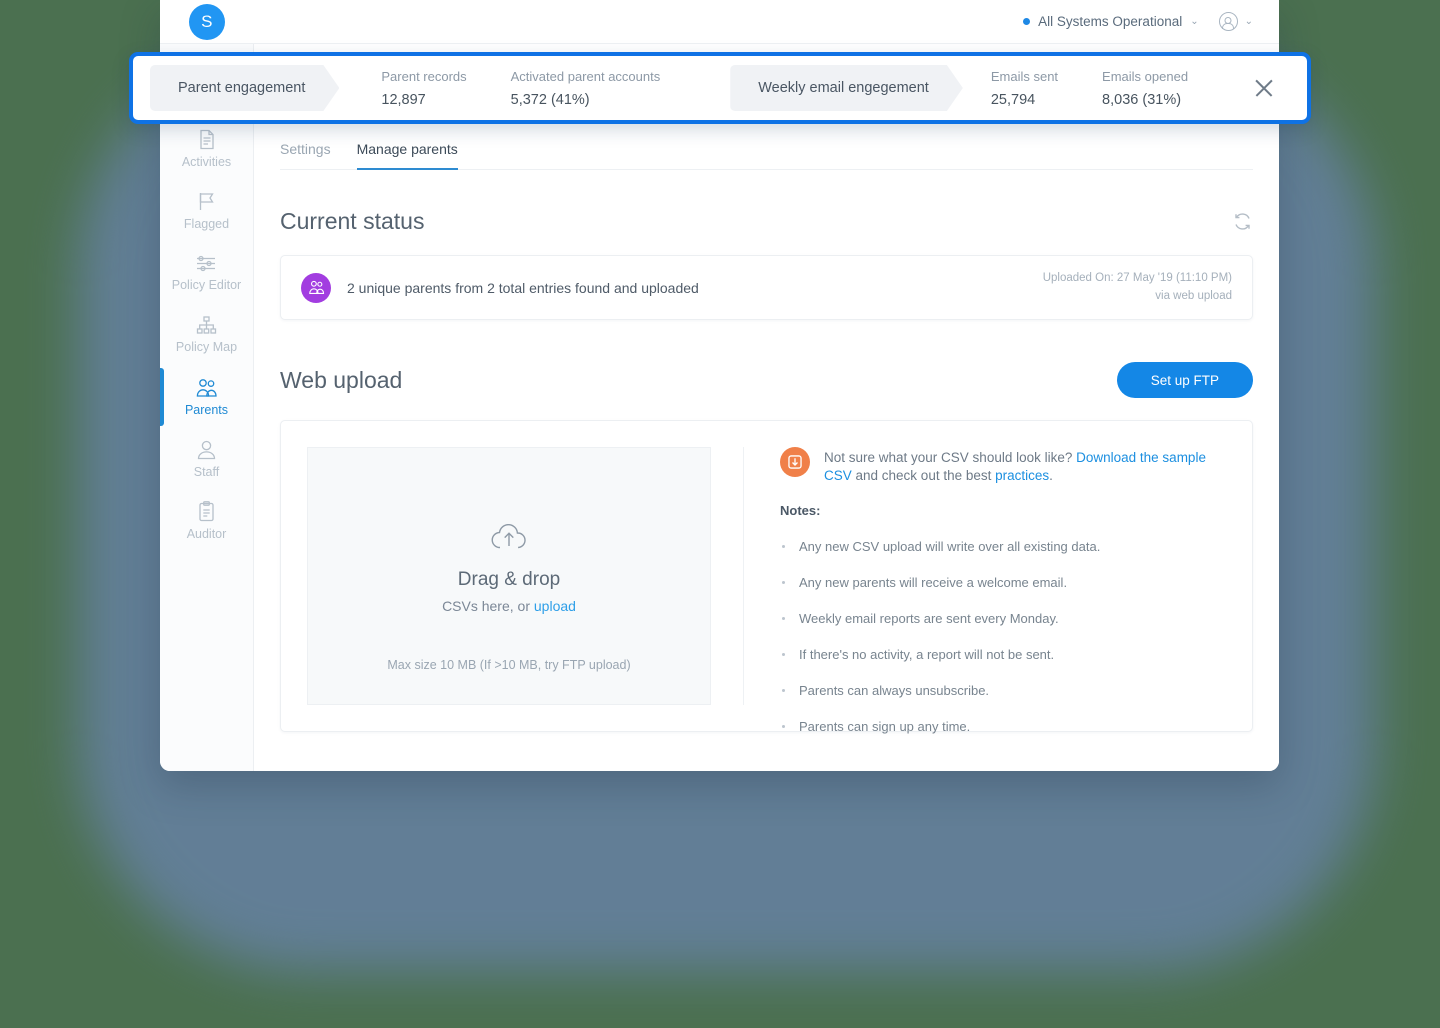  Describe the element at coordinates (1003, 690) in the screenshot. I see `list-item: Parents can always unsubscribe.` at that location.